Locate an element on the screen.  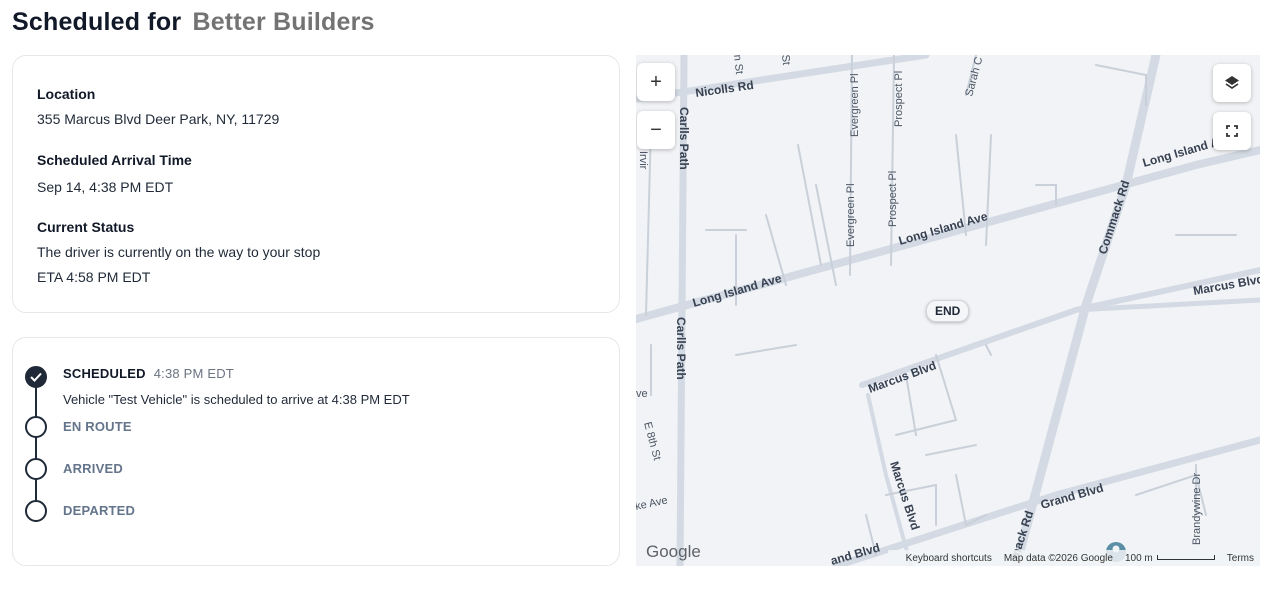
step-arrived-circle-icon is located at coordinates (36, 469).